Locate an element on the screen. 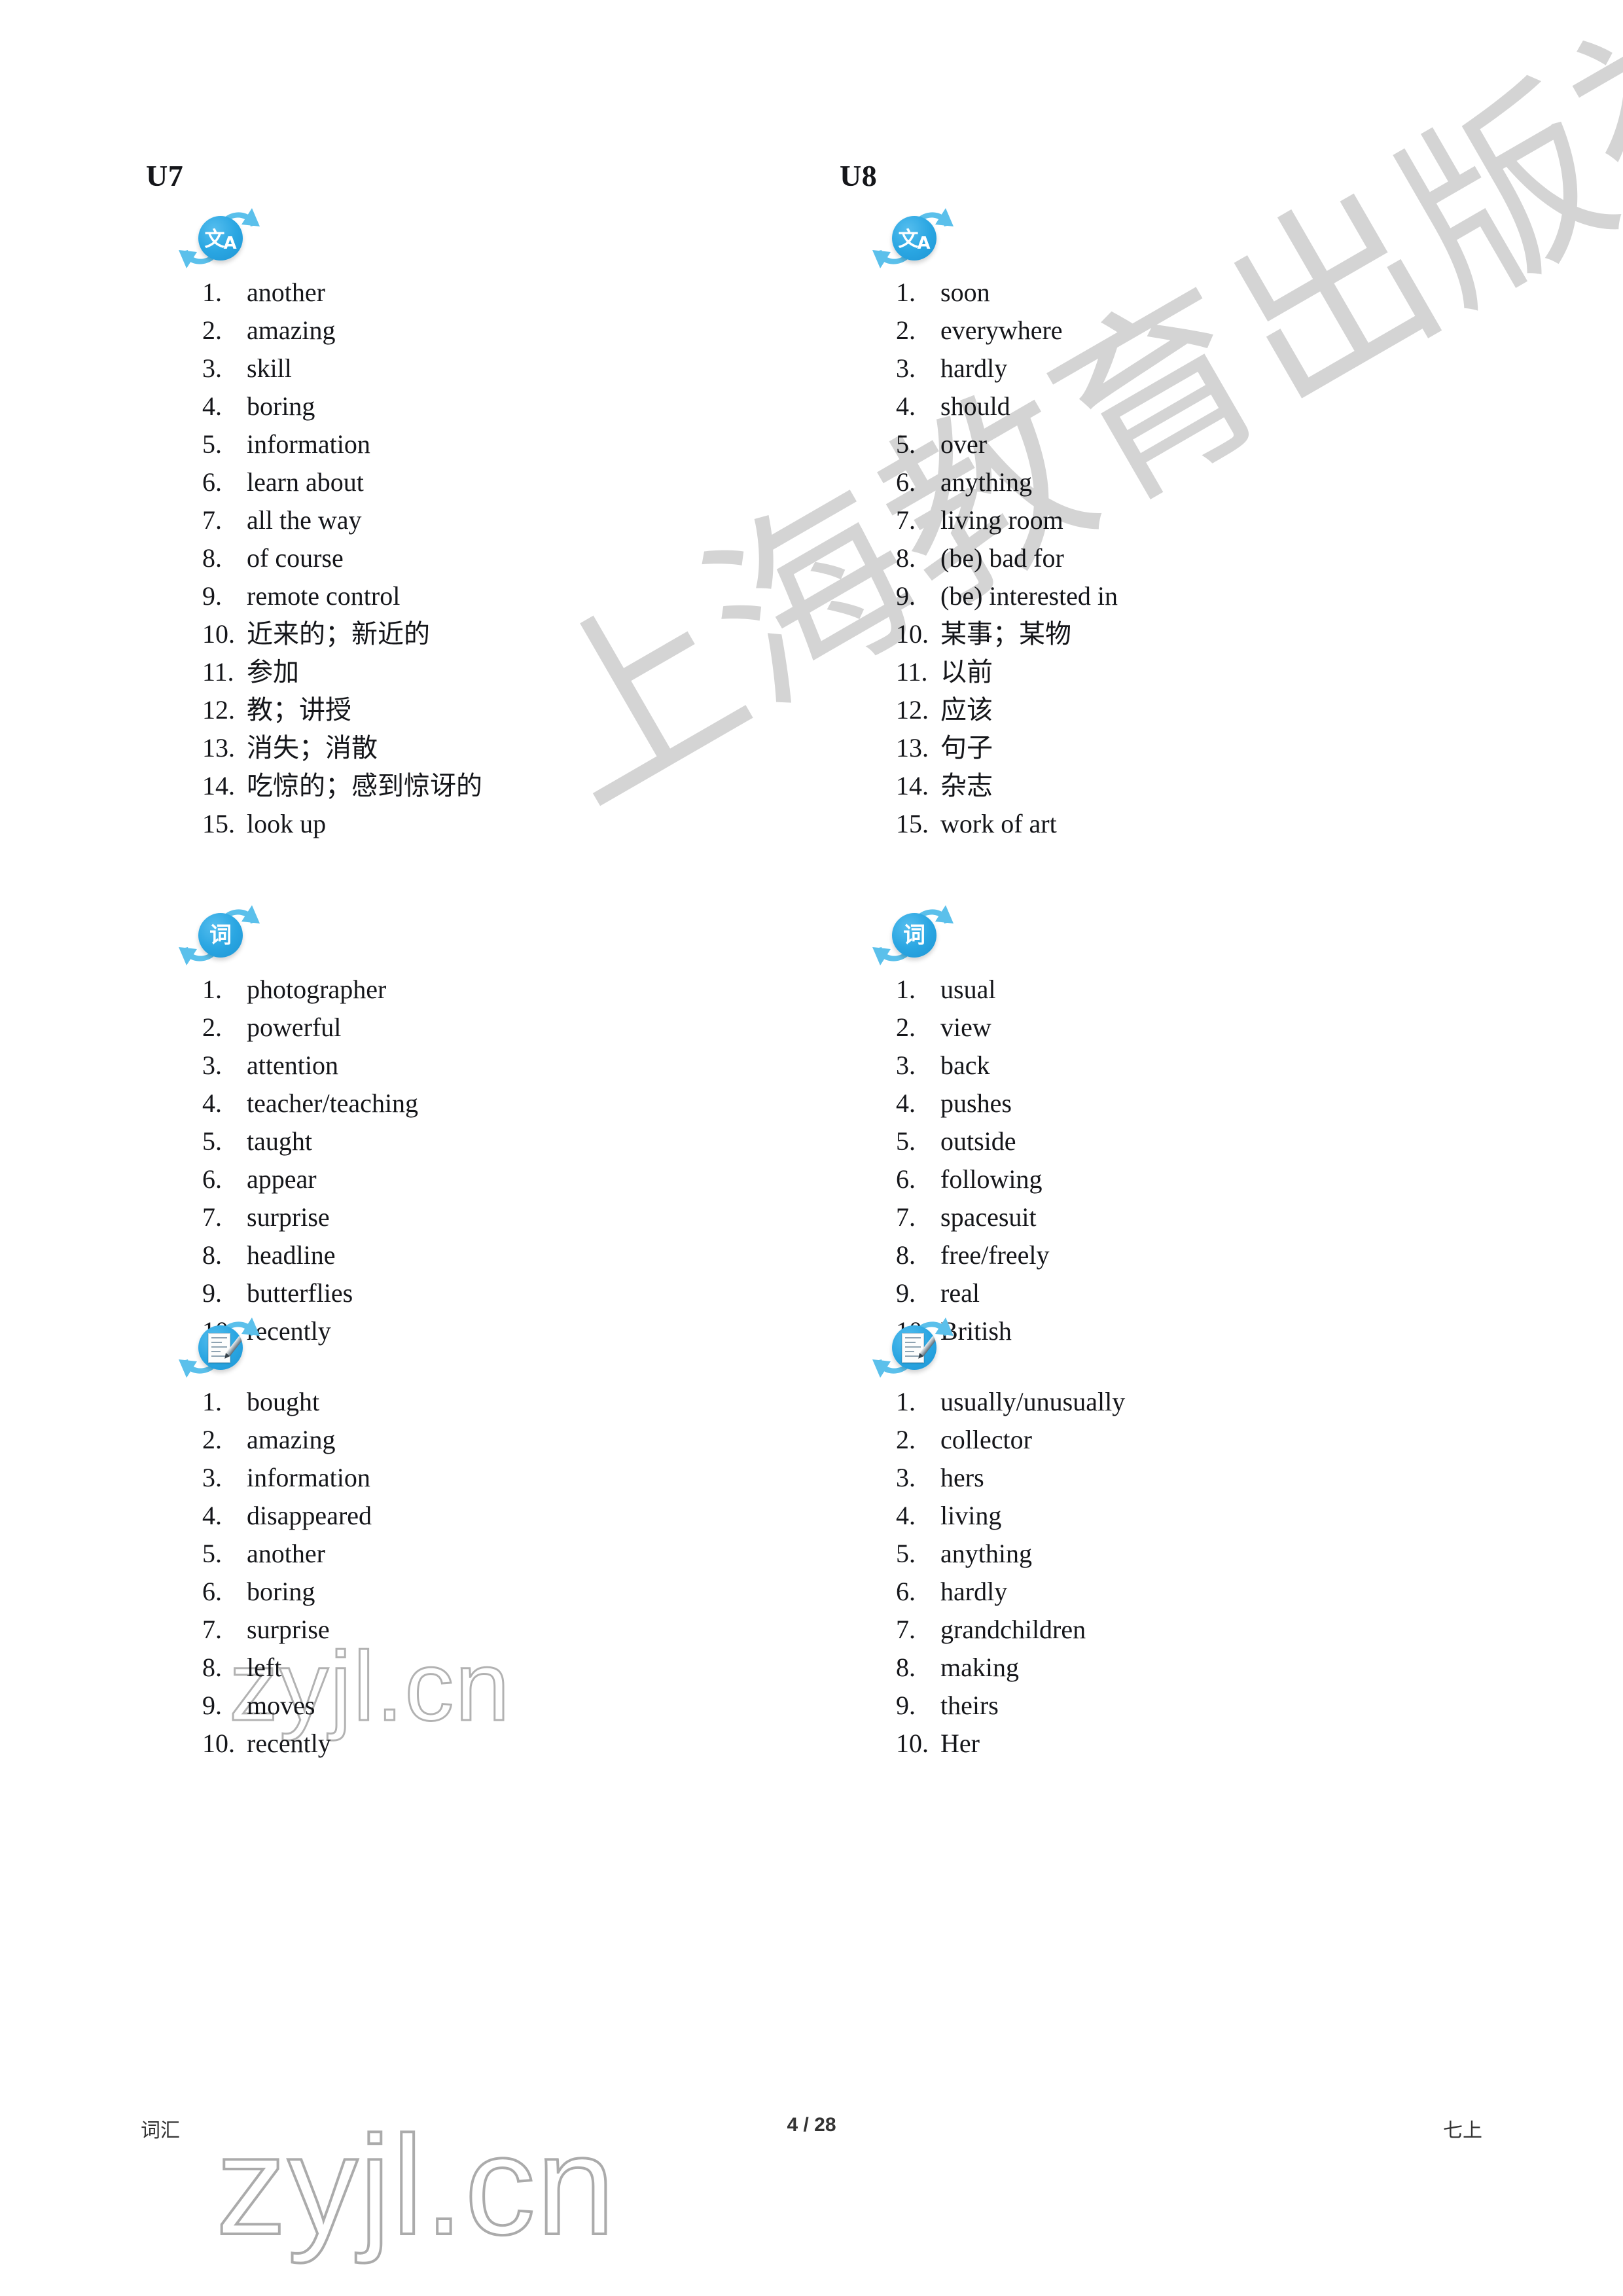 The image size is (1623, 2296). answer-item-value: learn about is located at coordinates (302, 482).